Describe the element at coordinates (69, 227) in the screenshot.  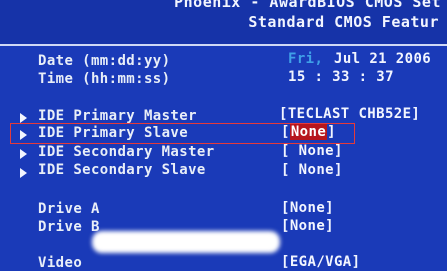
I see `drive-b-label: Drive B` at that location.